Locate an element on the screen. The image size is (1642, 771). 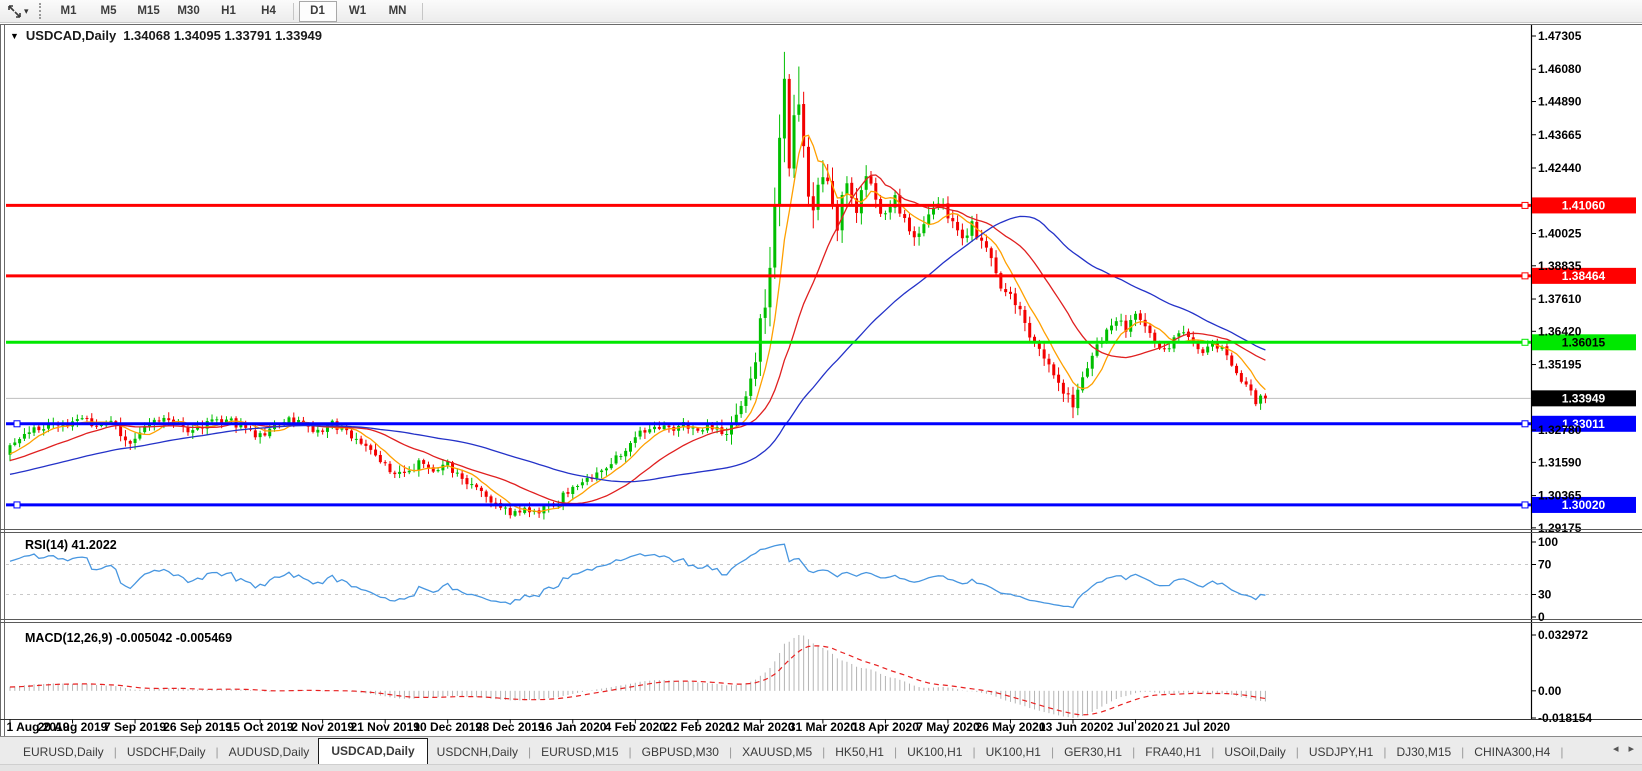
date-axis-label: 20 Aug 2019 is located at coordinates (73, 727).